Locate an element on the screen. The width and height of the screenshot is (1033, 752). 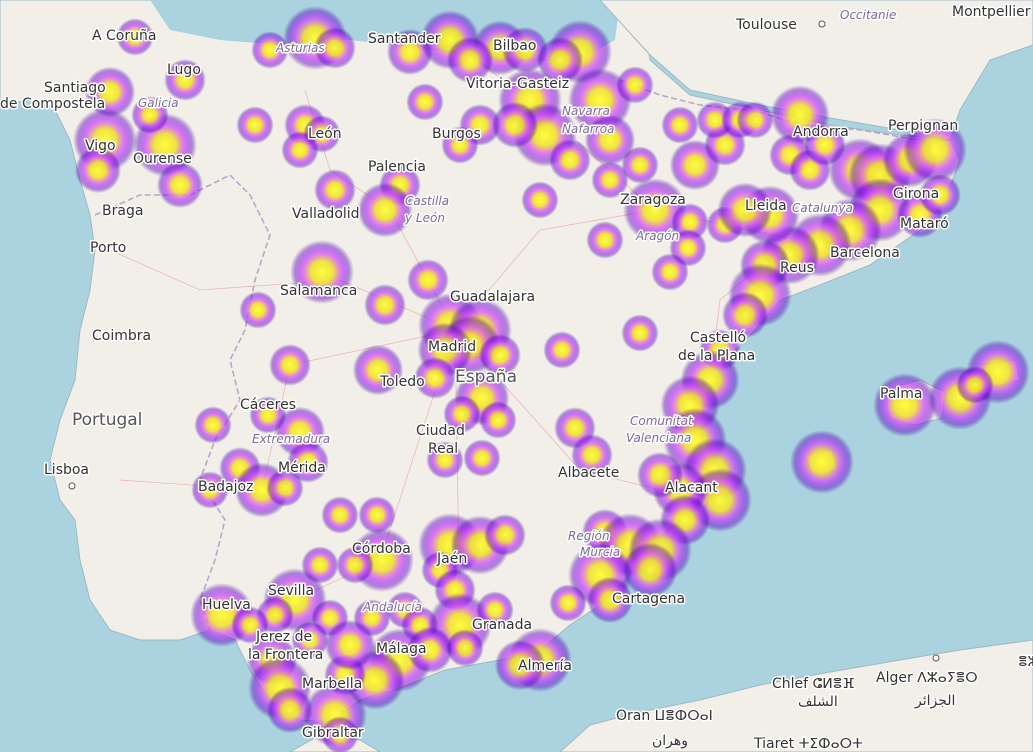
label-comunitat: Comunitat is located at coordinates (662, 421).